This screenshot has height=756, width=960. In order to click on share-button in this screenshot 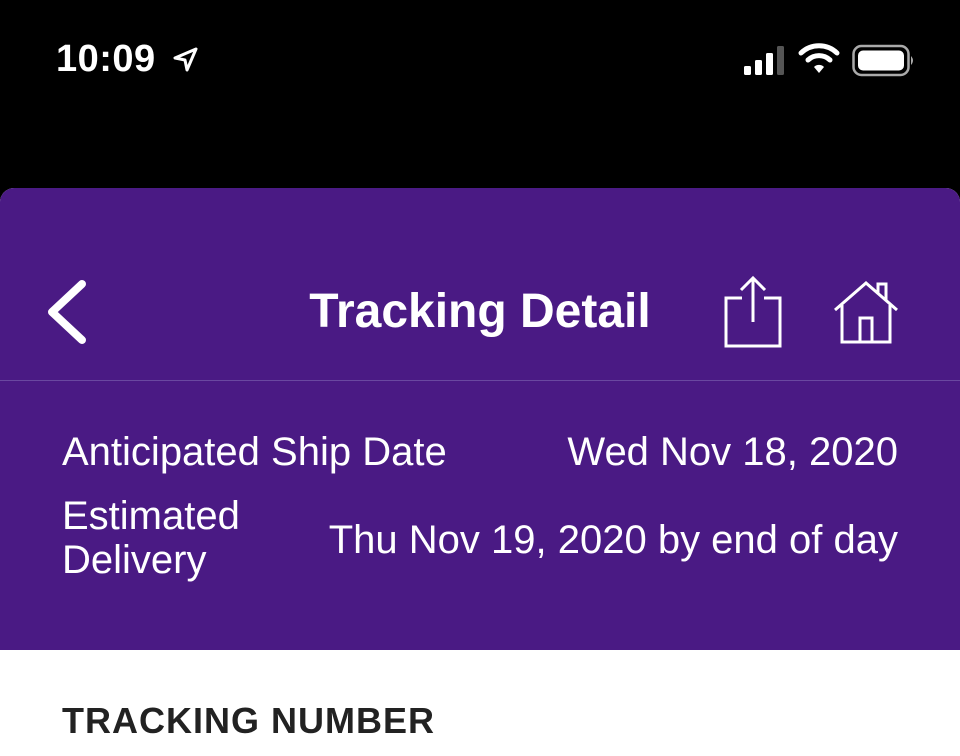, I will do `click(753, 312)`.